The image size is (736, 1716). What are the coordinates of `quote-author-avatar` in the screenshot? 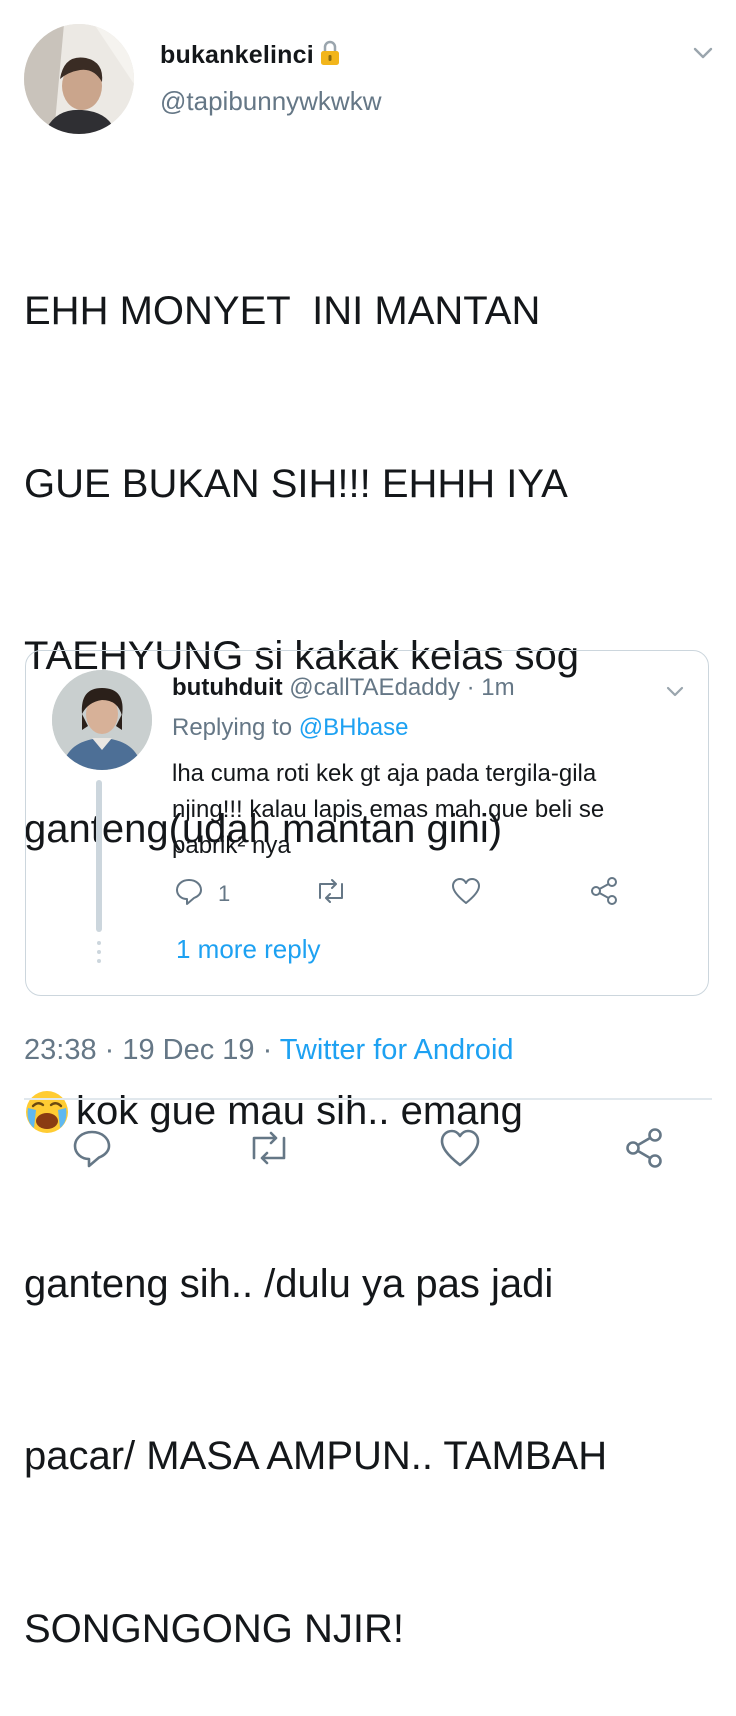 It's located at (102, 720).